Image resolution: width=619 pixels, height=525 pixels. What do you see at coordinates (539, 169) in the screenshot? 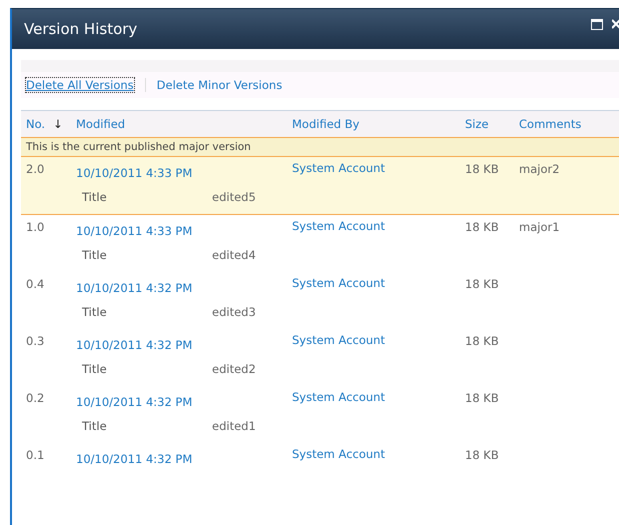
I see `comment-cell: major2` at bounding box center [539, 169].